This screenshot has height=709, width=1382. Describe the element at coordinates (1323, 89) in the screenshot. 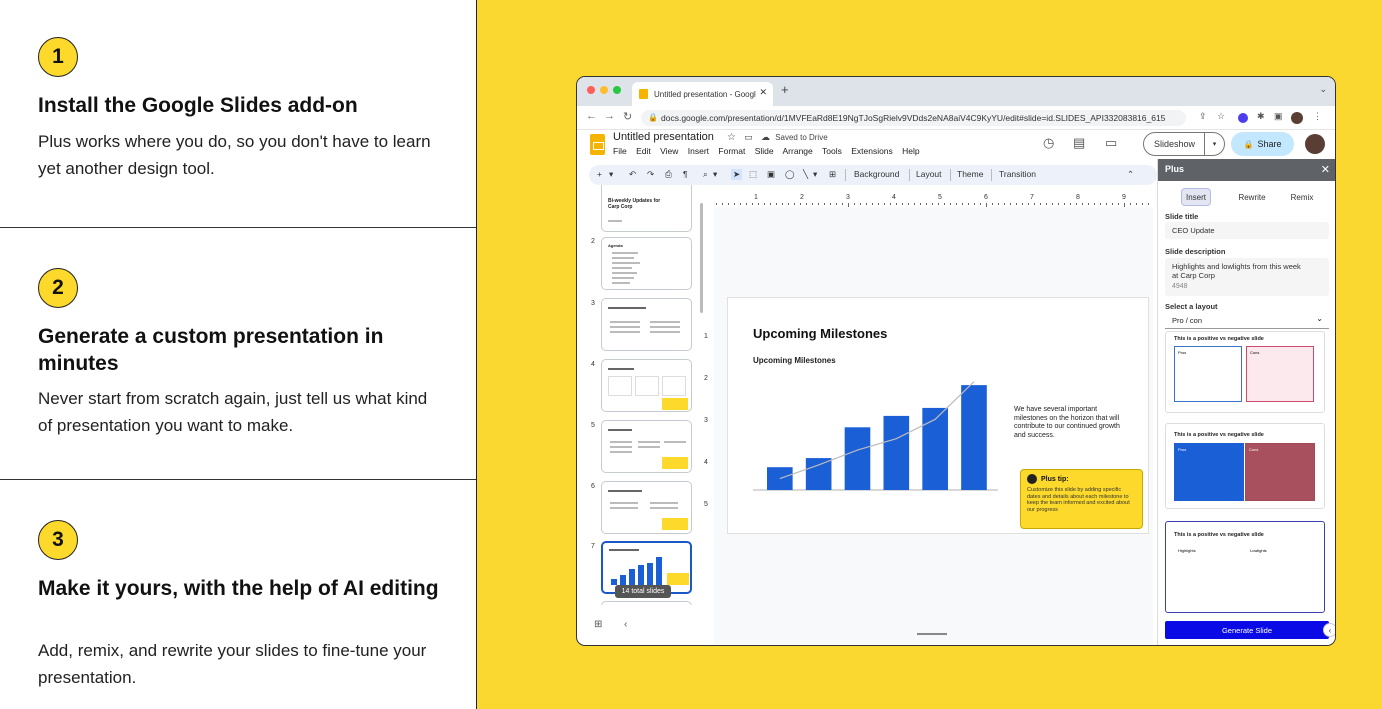

I see `tab-list-chevron-icon: ⌄` at that location.